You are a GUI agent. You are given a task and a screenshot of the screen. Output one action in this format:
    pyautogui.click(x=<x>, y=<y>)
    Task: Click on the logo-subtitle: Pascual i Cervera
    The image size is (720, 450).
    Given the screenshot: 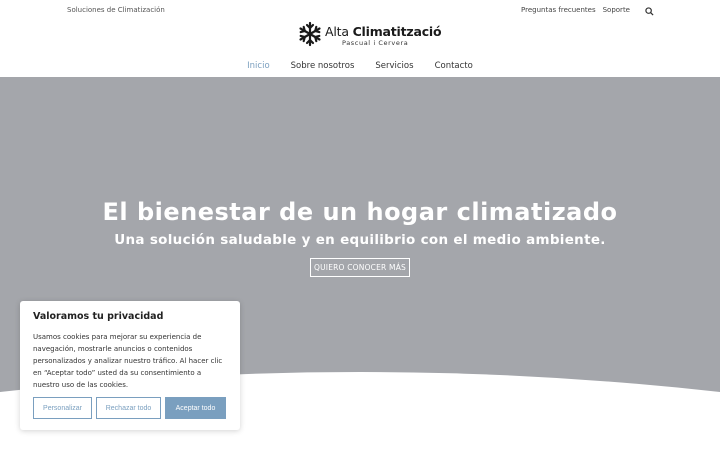 What is the action you would take?
    pyautogui.click(x=375, y=43)
    